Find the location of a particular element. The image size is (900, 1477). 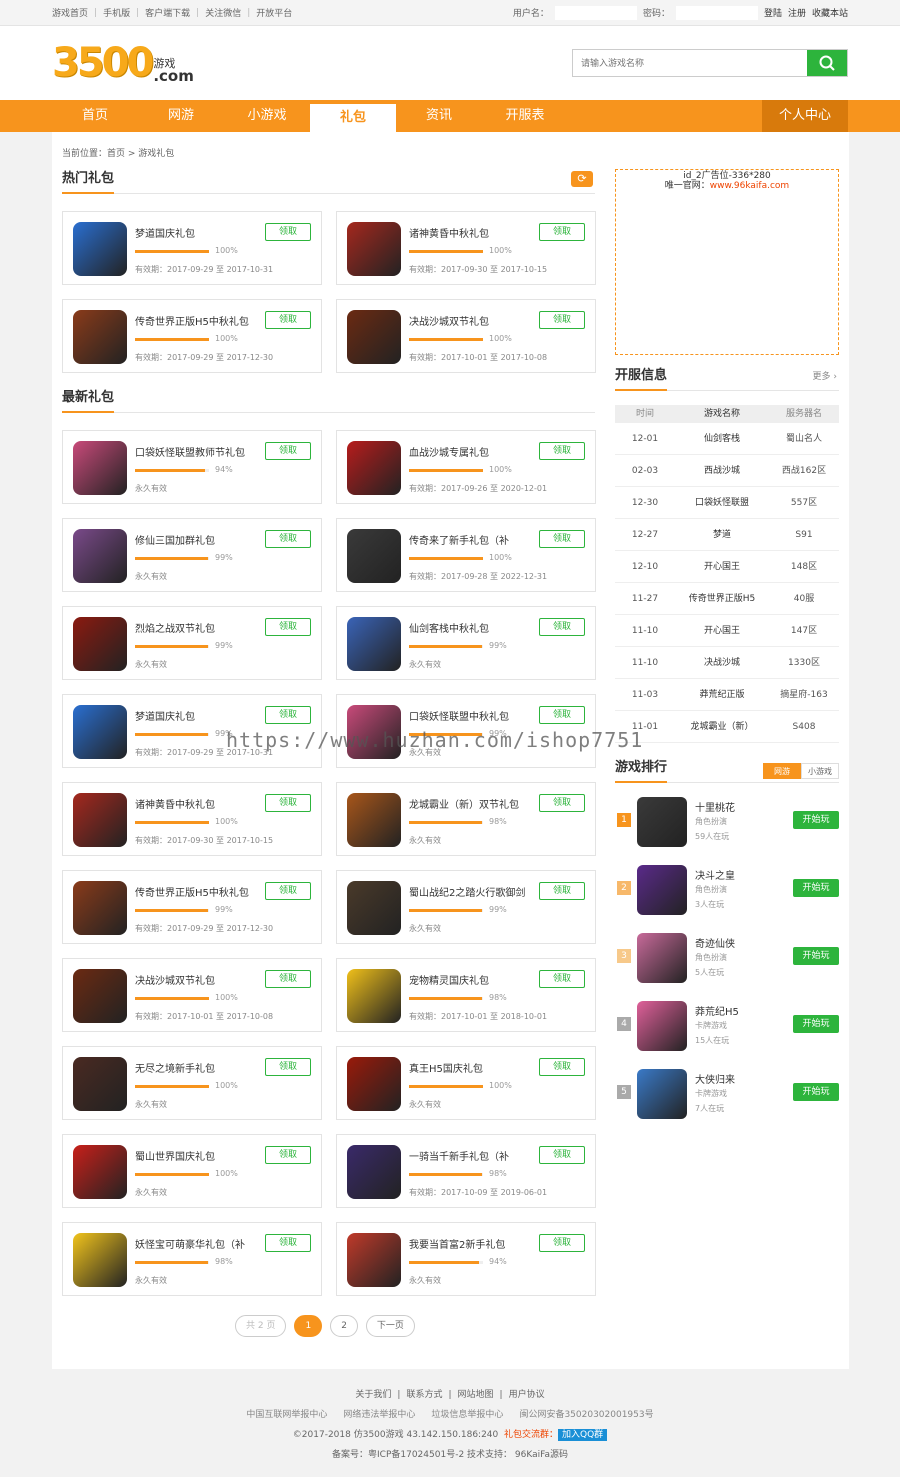

table-row: 11-27 传奇世界正版H5 40服 is located at coordinates (727, 599).